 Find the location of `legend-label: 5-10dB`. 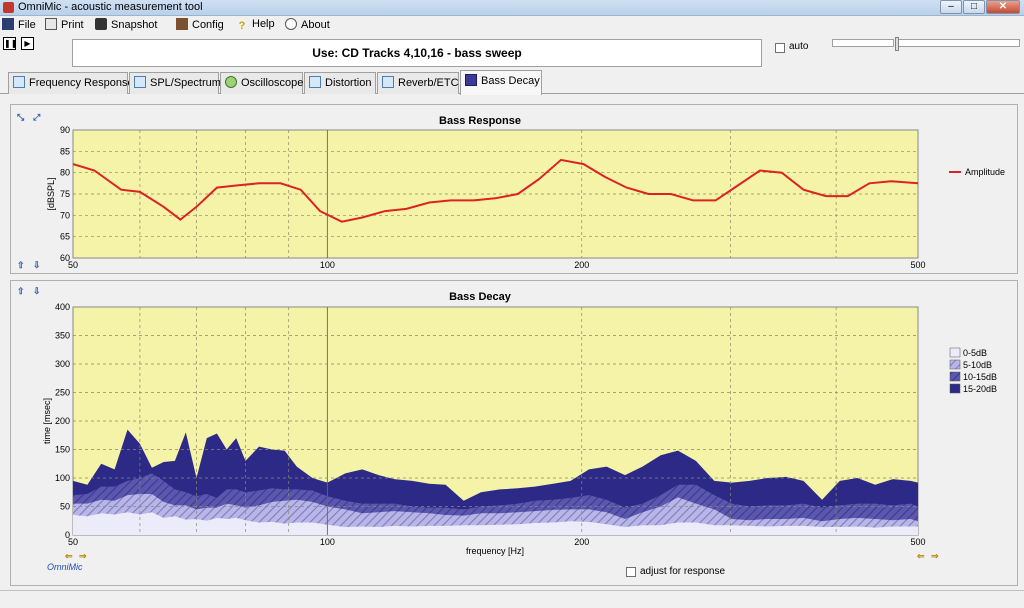

legend-label: 5-10dB is located at coordinates (977, 365).